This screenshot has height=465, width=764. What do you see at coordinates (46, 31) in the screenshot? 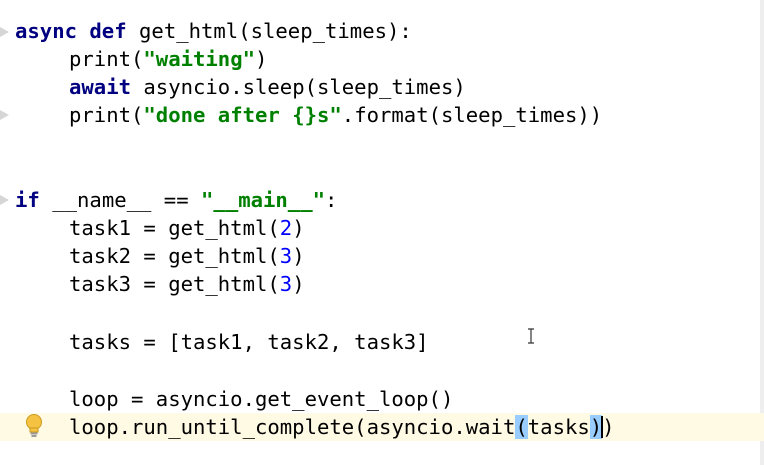
I see `keyword-async: async` at bounding box center [46, 31].